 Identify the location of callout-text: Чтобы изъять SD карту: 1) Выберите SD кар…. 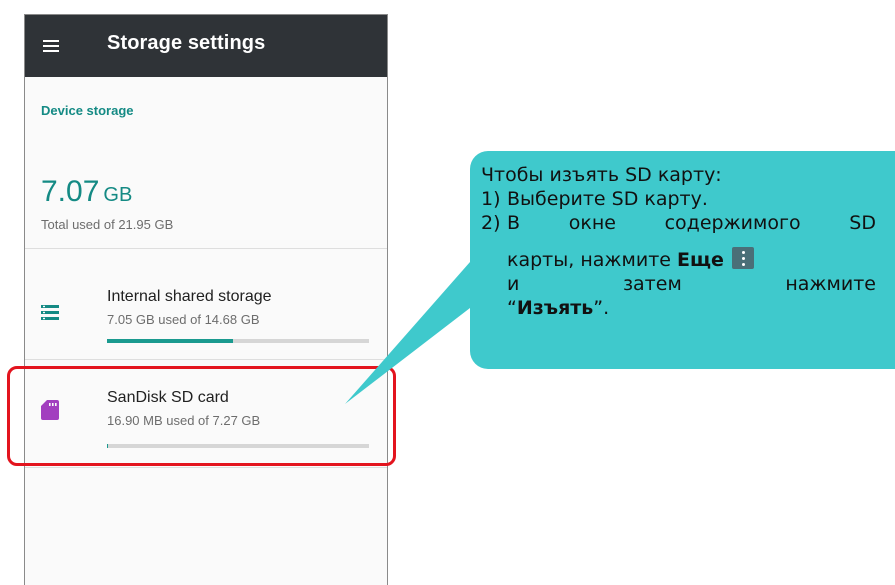
(678, 241).